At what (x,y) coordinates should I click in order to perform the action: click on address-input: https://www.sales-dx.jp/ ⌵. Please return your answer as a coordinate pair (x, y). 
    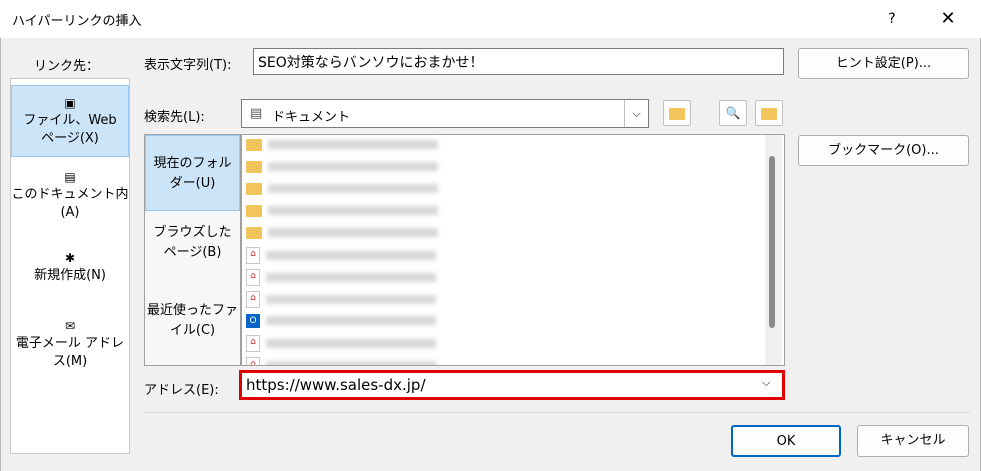
    Looking at the image, I should click on (512, 385).